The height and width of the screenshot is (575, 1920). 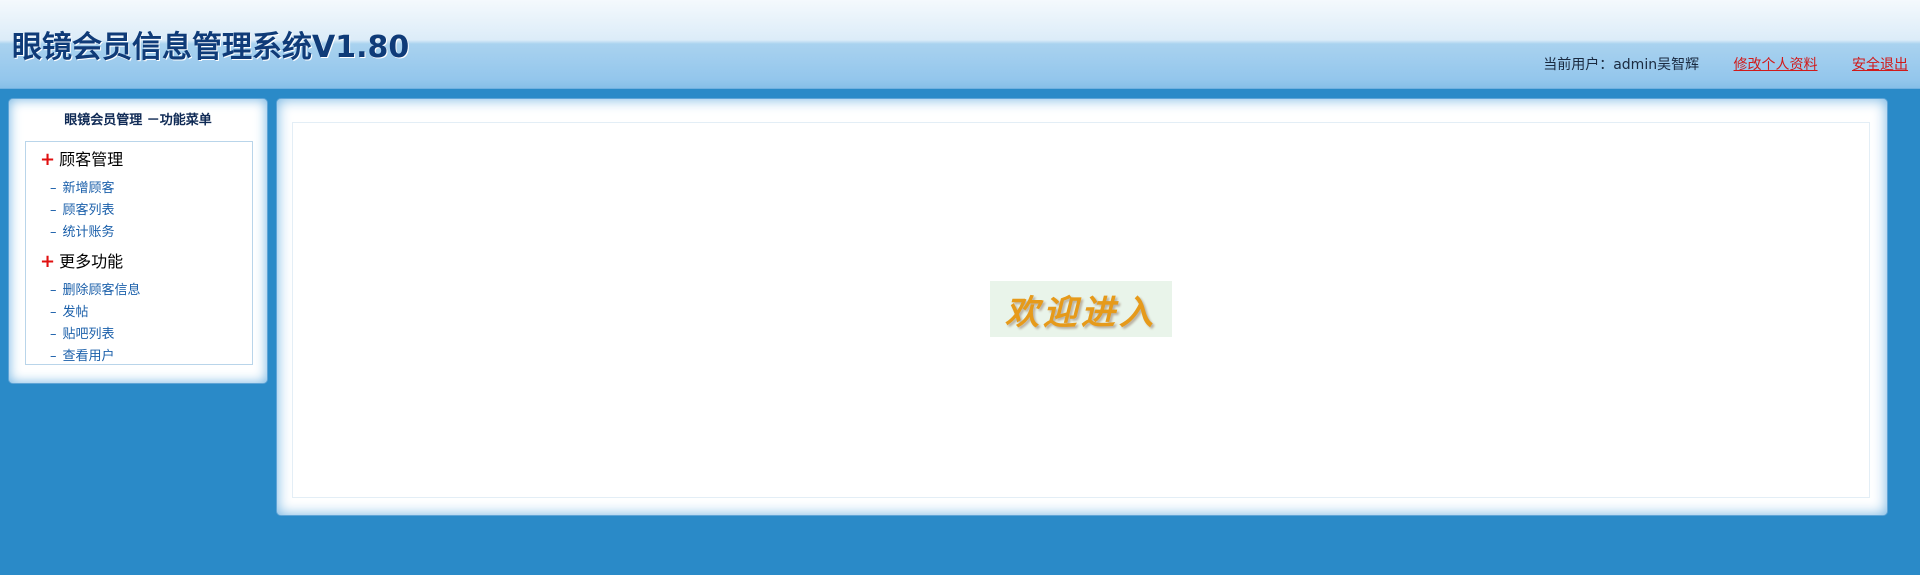 I want to click on menu-item-add-customer: – 新增顾客, so click(x=82, y=186).